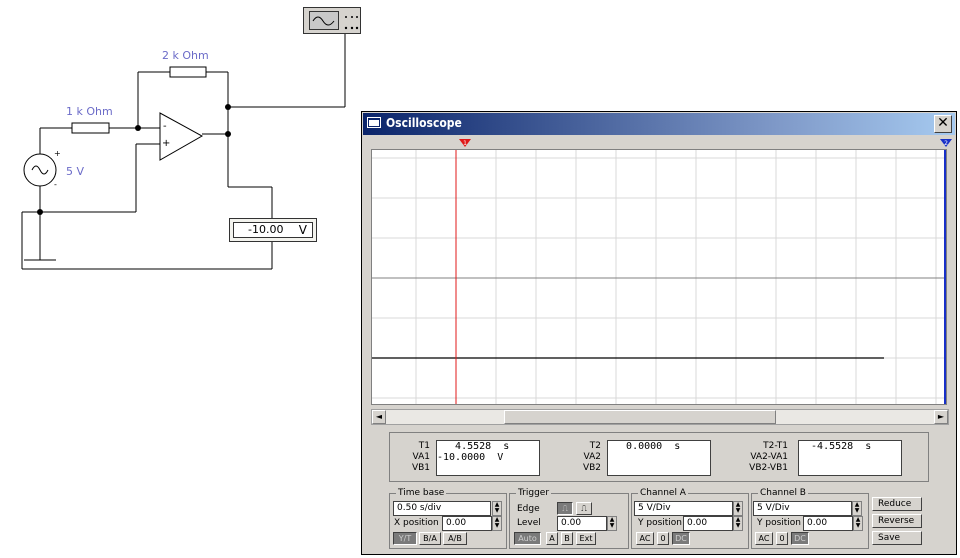  I want to click on voltmeter-display: -10.00 V, so click(273, 230).